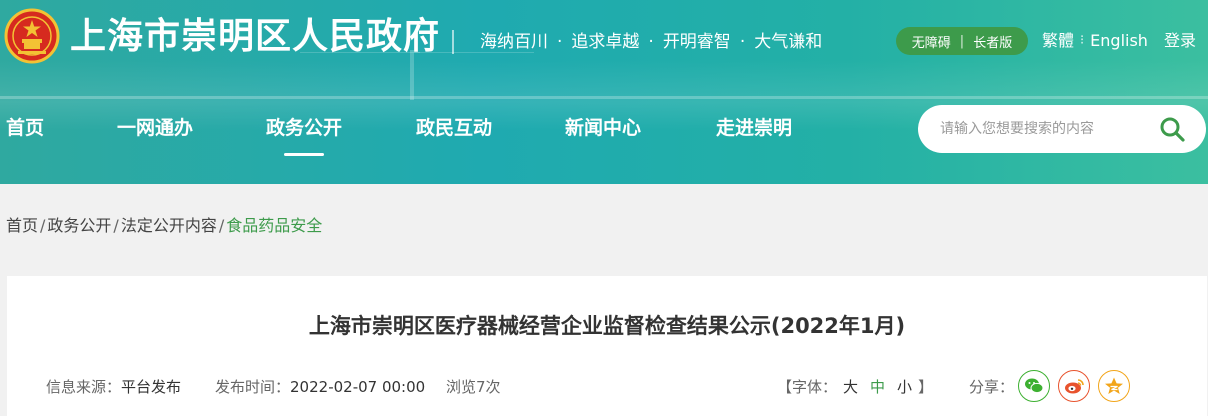  What do you see at coordinates (931, 41) in the screenshot?
I see `barrier-free-link: 无障碍` at bounding box center [931, 41].